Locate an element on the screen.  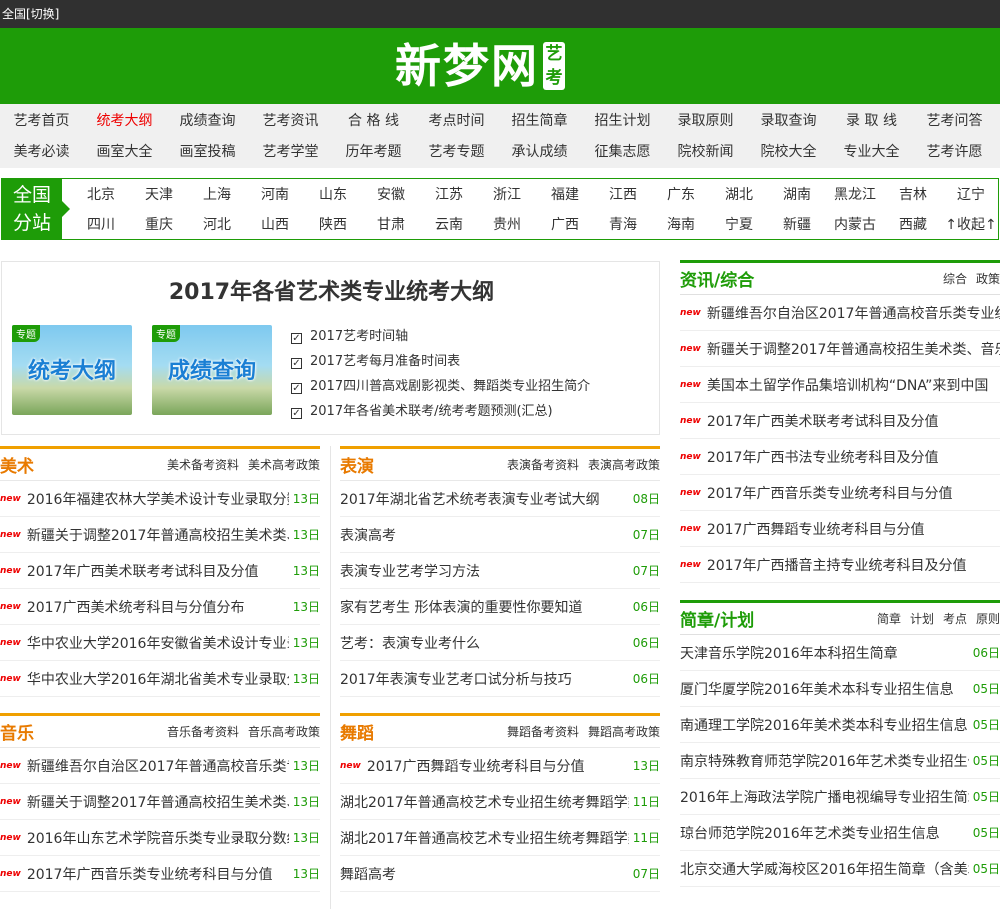
station-link: 江西 is located at coordinates (623, 194).